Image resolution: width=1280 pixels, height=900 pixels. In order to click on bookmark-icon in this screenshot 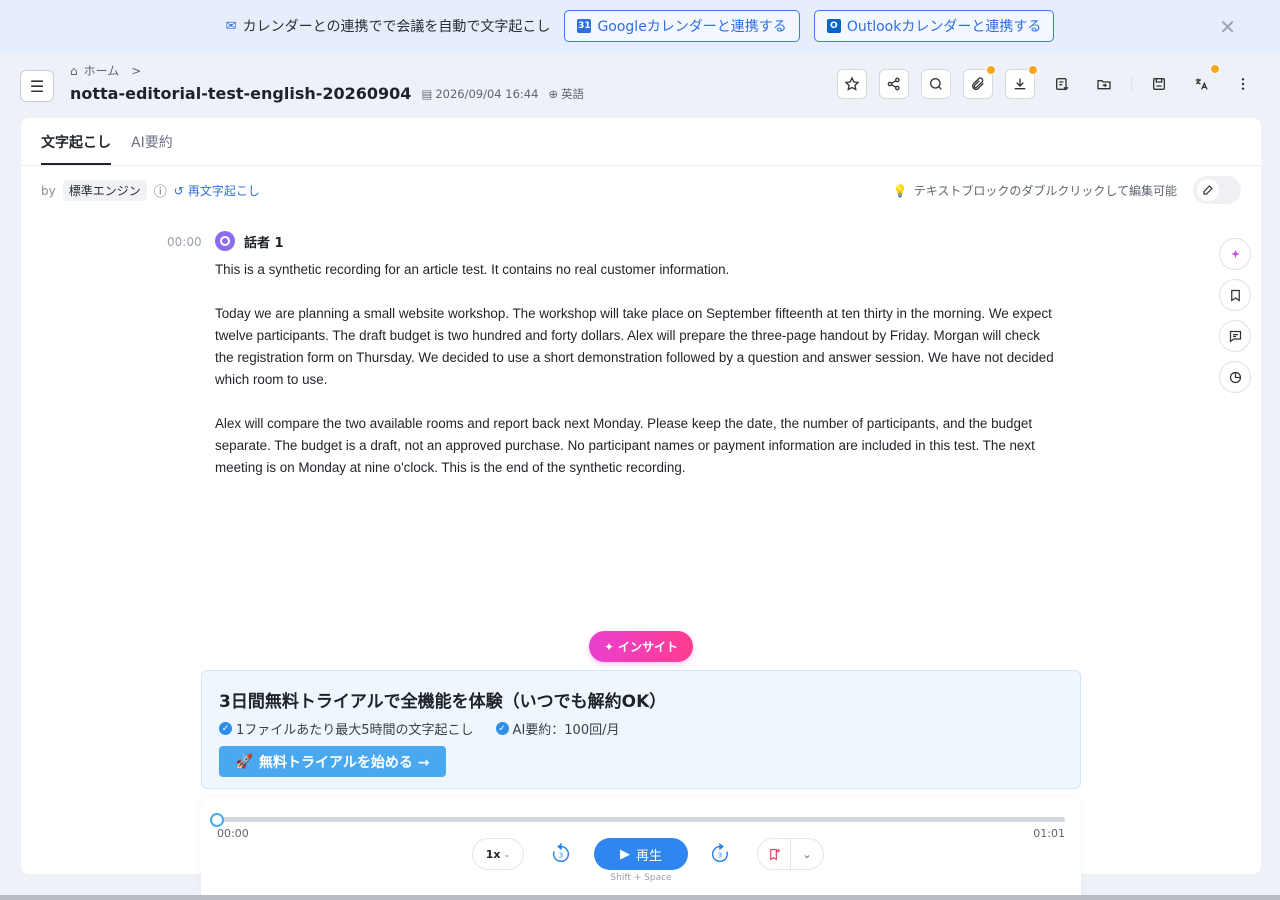, I will do `click(1235, 295)`.